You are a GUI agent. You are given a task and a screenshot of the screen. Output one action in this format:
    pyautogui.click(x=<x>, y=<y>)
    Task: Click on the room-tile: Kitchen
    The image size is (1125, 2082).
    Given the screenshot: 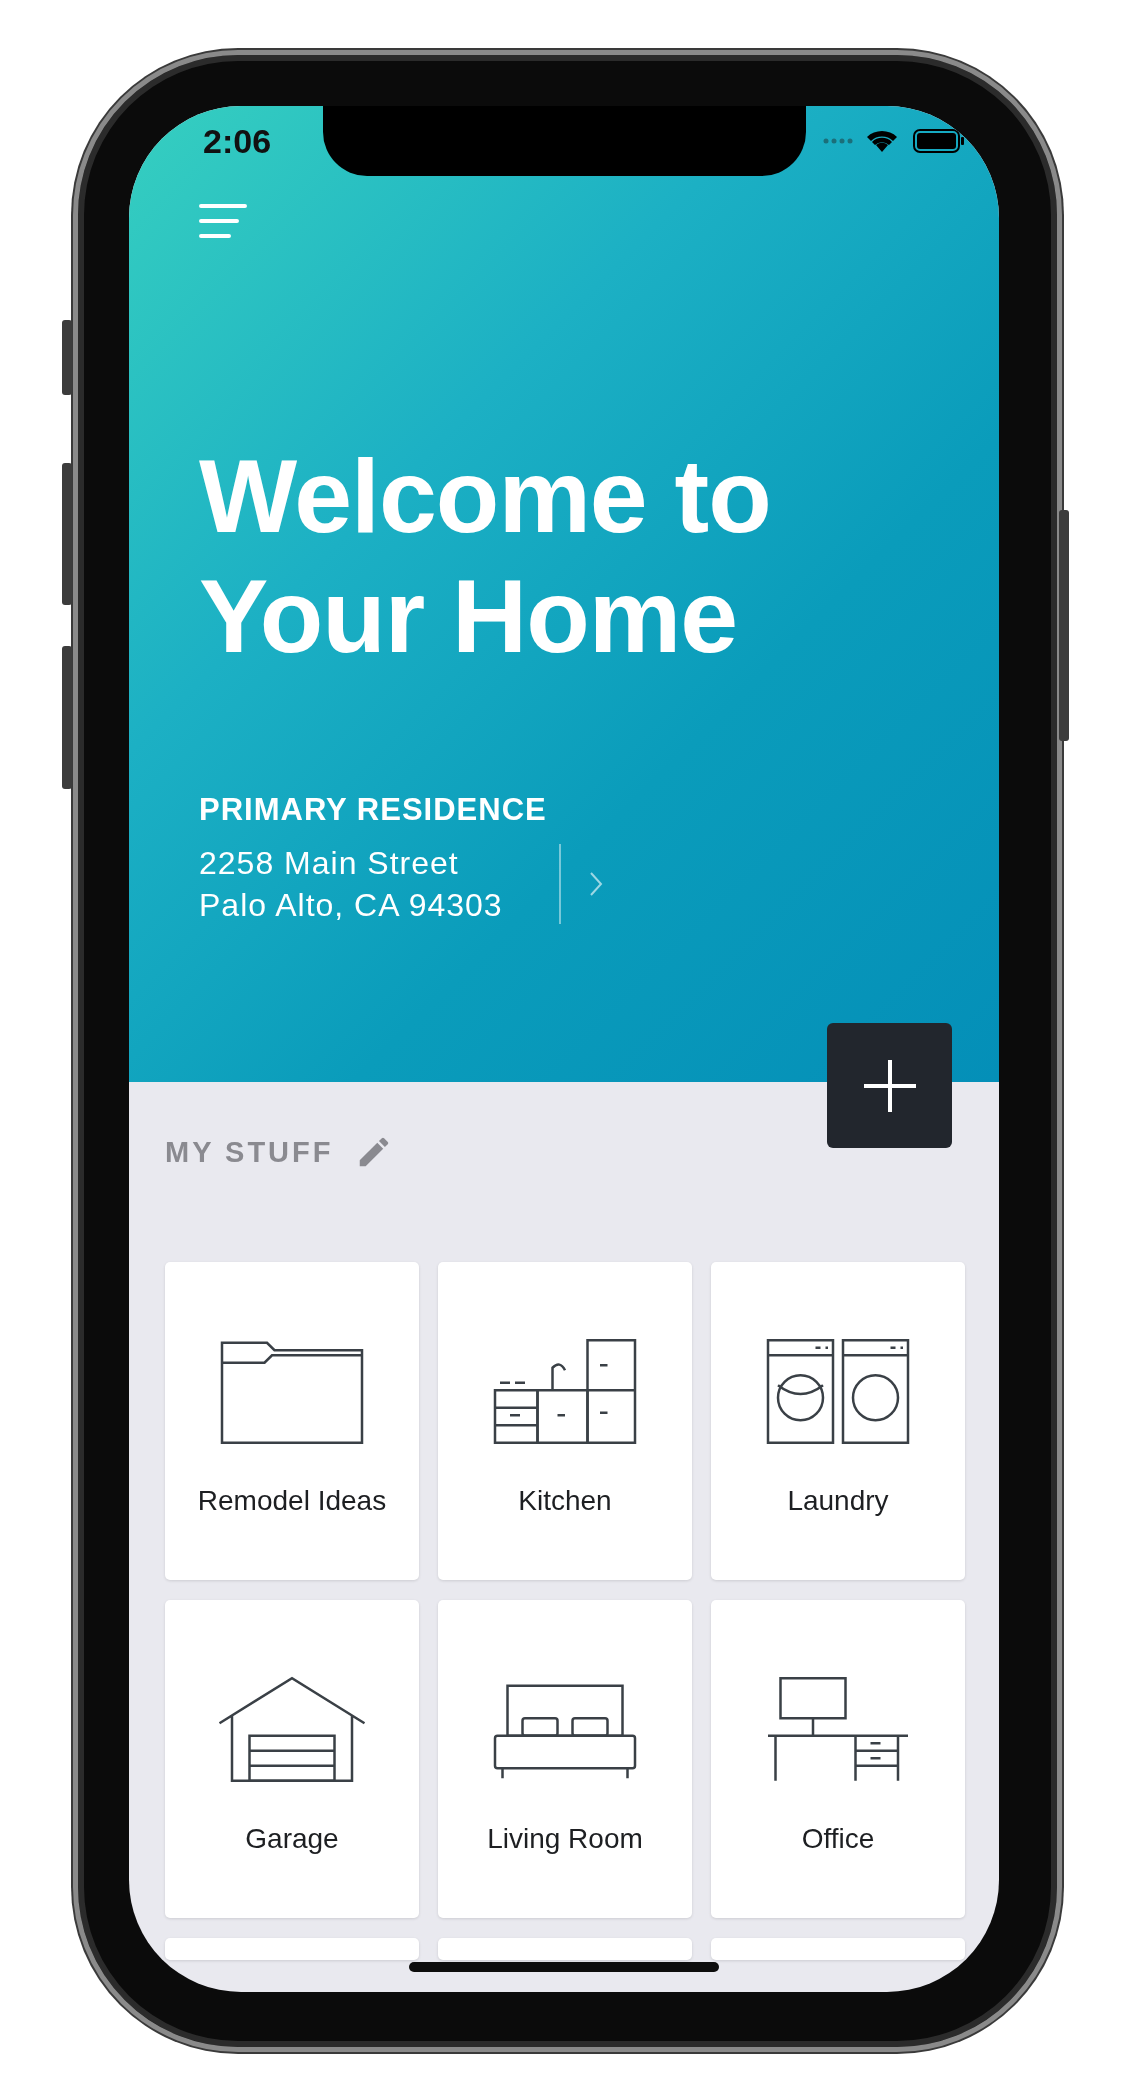 What is the action you would take?
    pyautogui.click(x=565, y=1421)
    